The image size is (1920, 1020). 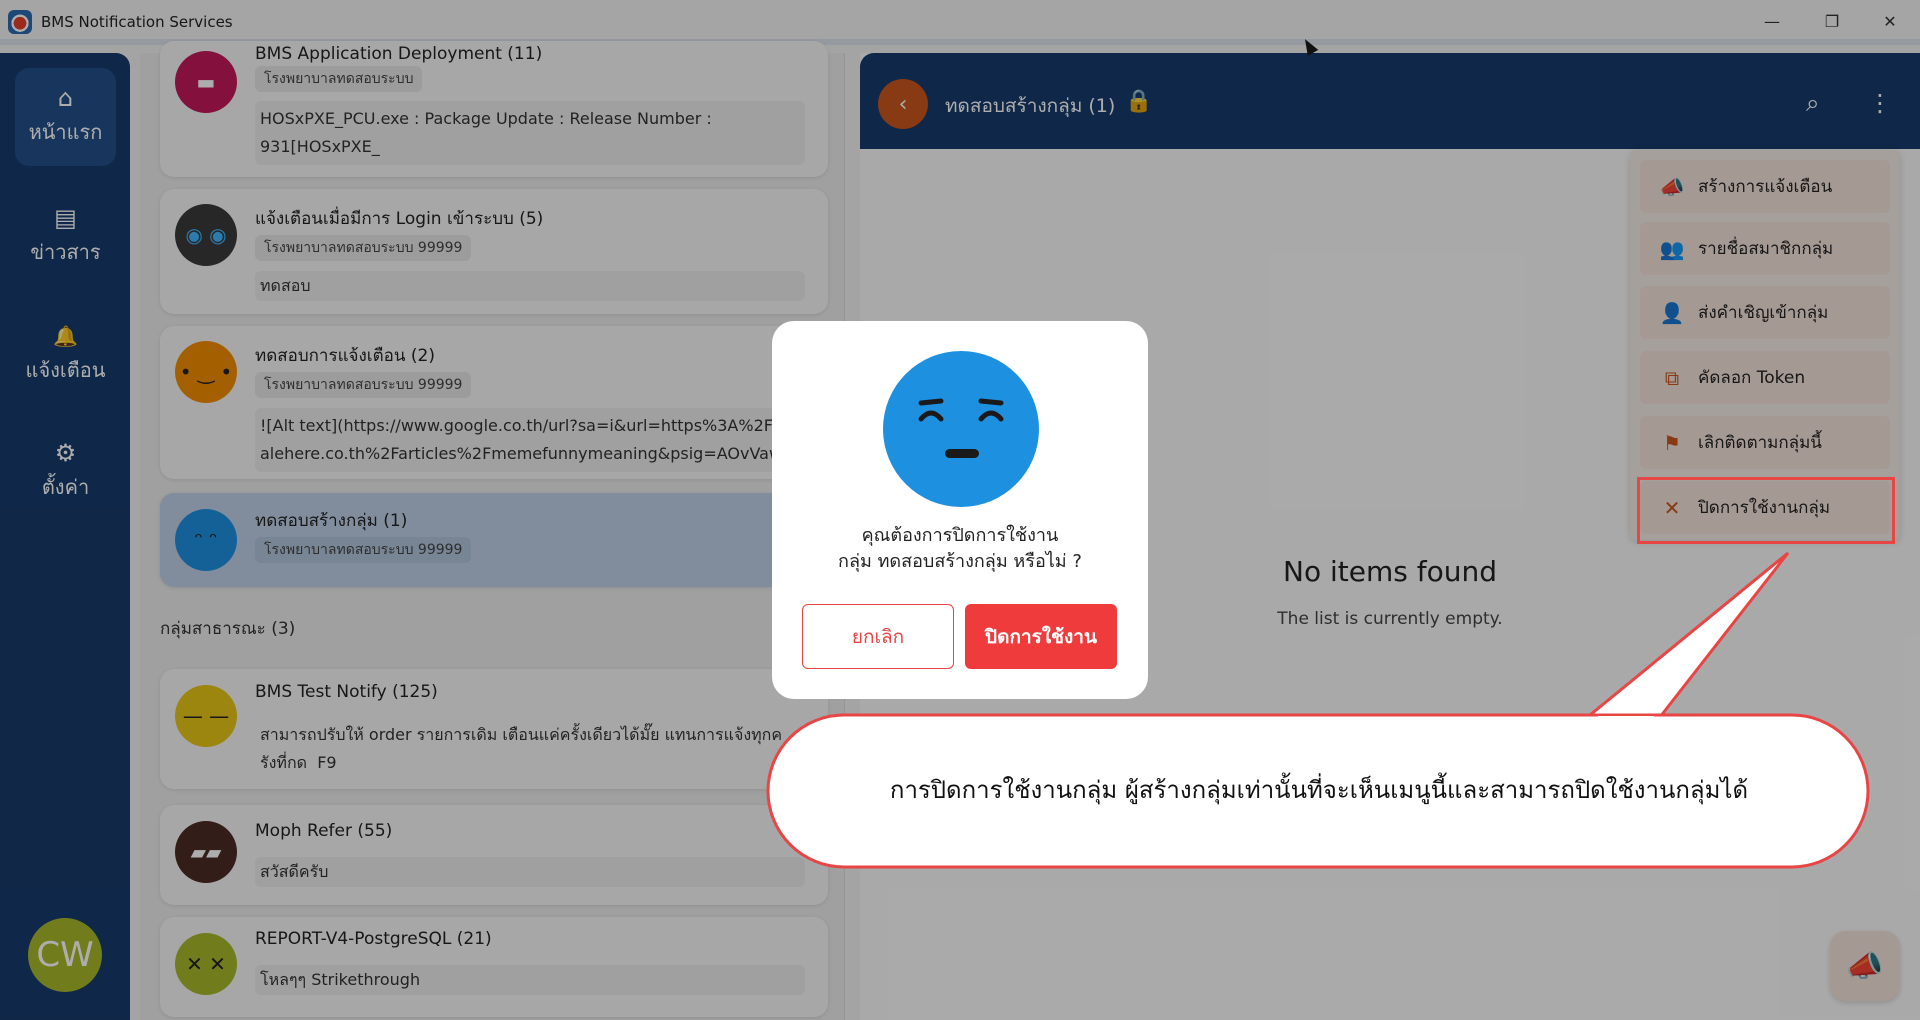 What do you see at coordinates (961, 429) in the screenshot?
I see `sad-face-icon` at bounding box center [961, 429].